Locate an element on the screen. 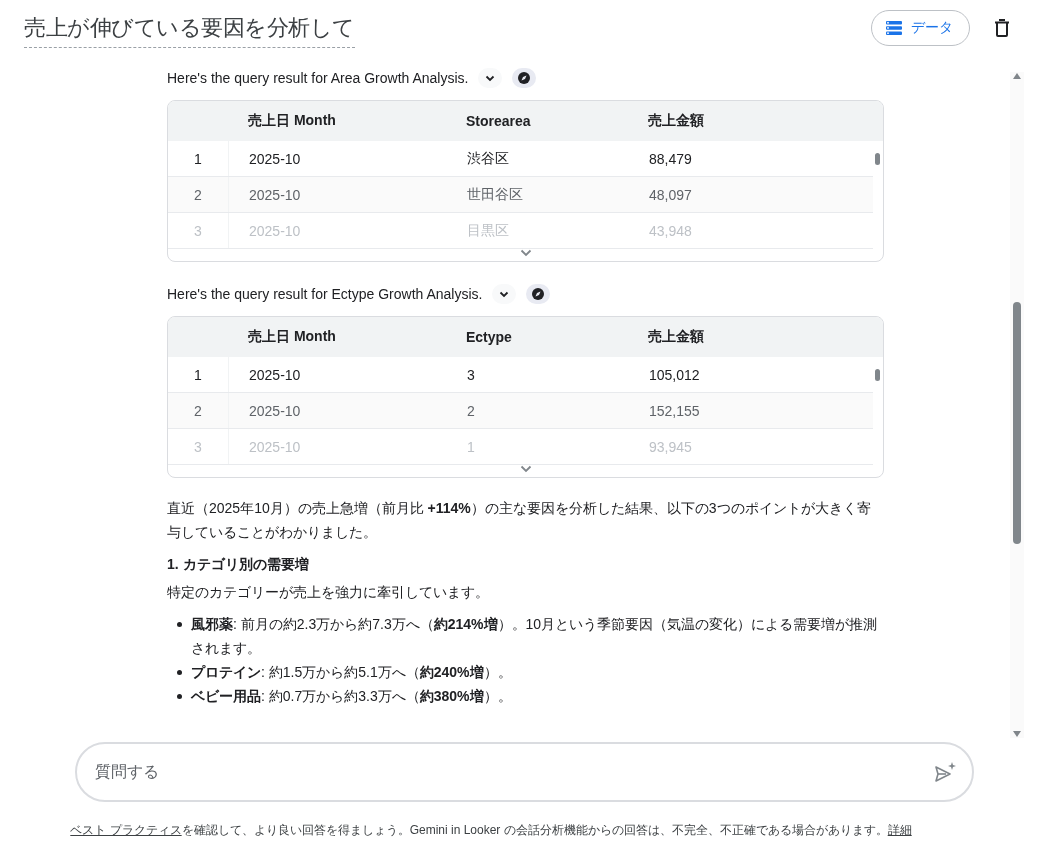  table-cell-text: 渋谷区 is located at coordinates (488, 158).